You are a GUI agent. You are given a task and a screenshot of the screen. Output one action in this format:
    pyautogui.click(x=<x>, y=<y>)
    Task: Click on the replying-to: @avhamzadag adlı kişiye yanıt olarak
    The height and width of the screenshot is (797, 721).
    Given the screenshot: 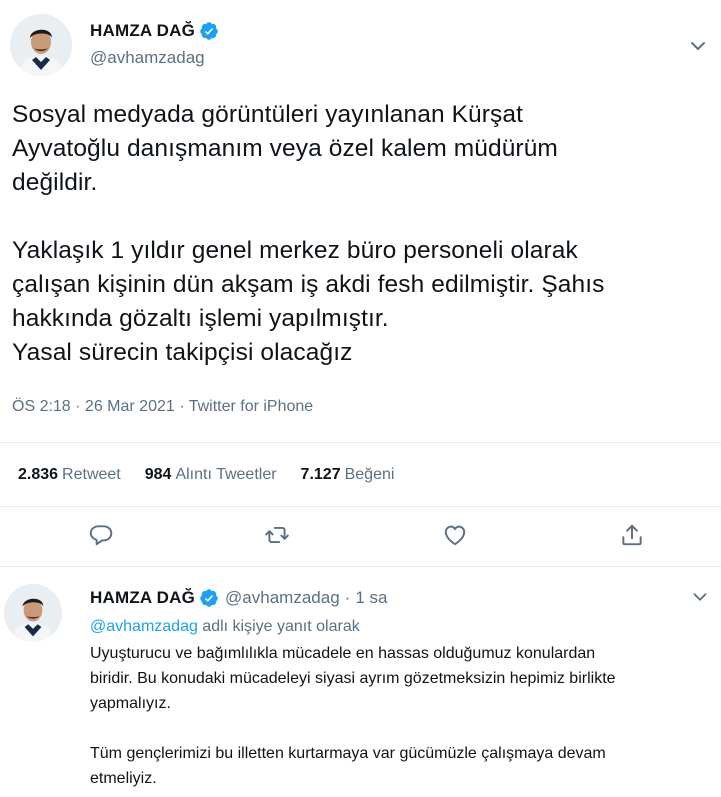 What is the action you would take?
    pyautogui.click(x=225, y=627)
    